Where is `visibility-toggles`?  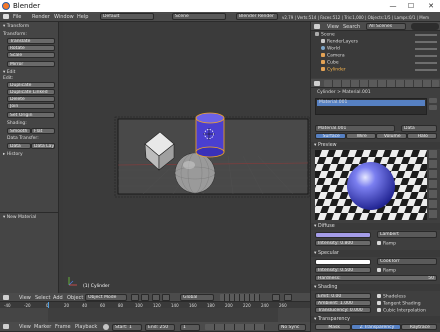 visibility-toggles is located at coordinates (426, 53).